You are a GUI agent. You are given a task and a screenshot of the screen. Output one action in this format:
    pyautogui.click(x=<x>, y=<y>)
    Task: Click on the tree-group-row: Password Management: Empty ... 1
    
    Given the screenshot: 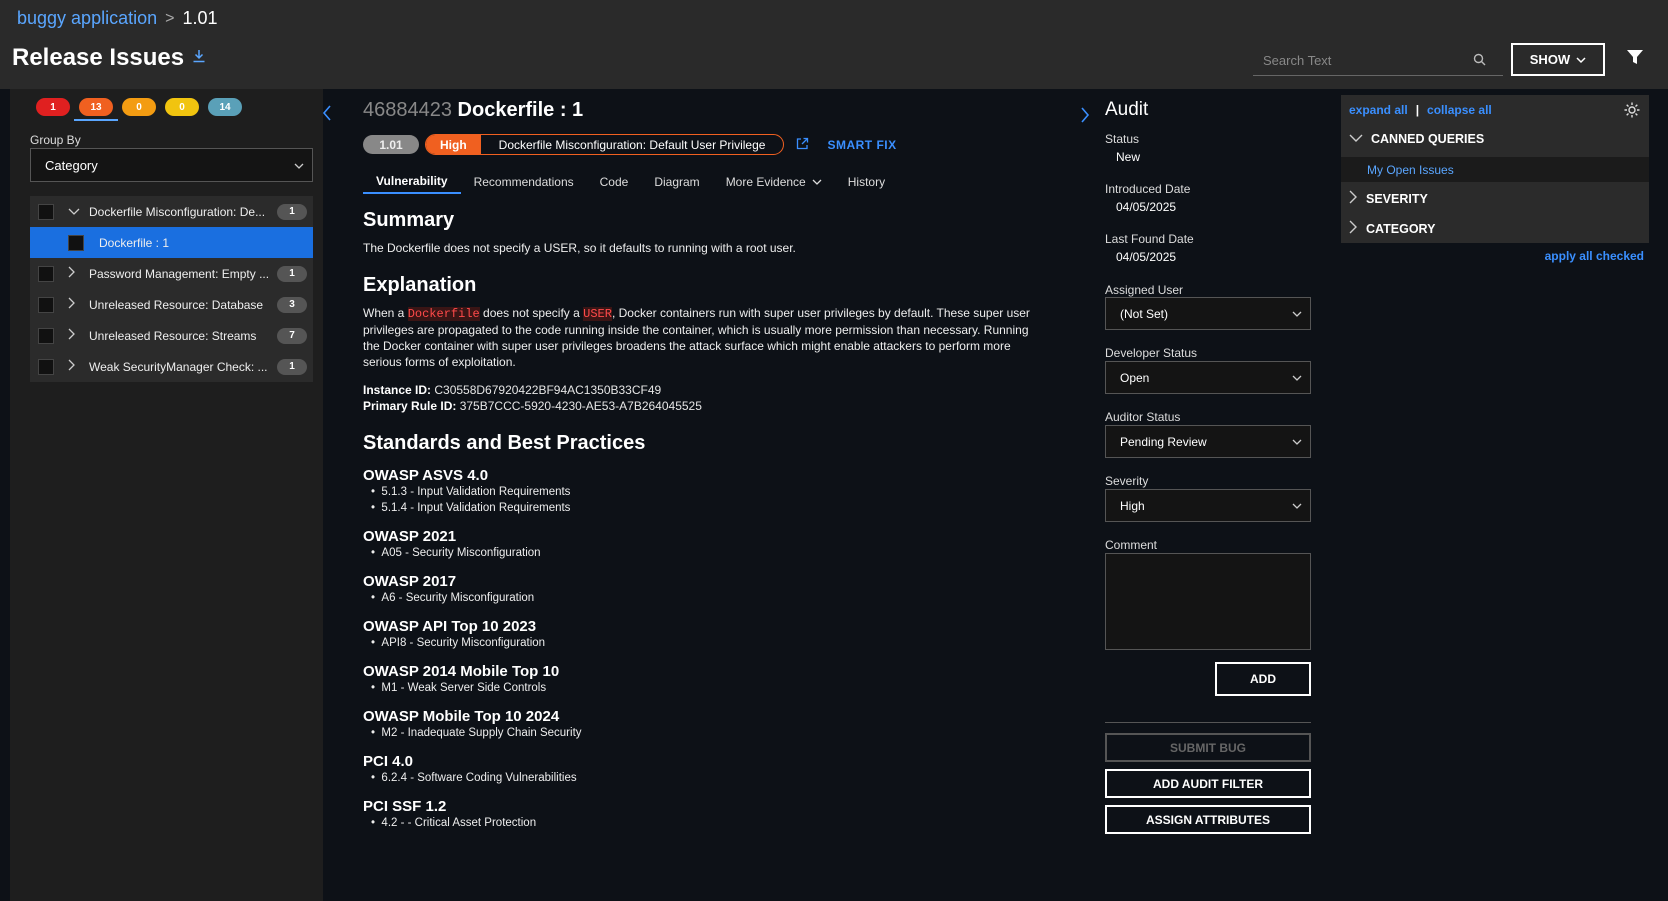 What is the action you would take?
    pyautogui.click(x=171, y=273)
    